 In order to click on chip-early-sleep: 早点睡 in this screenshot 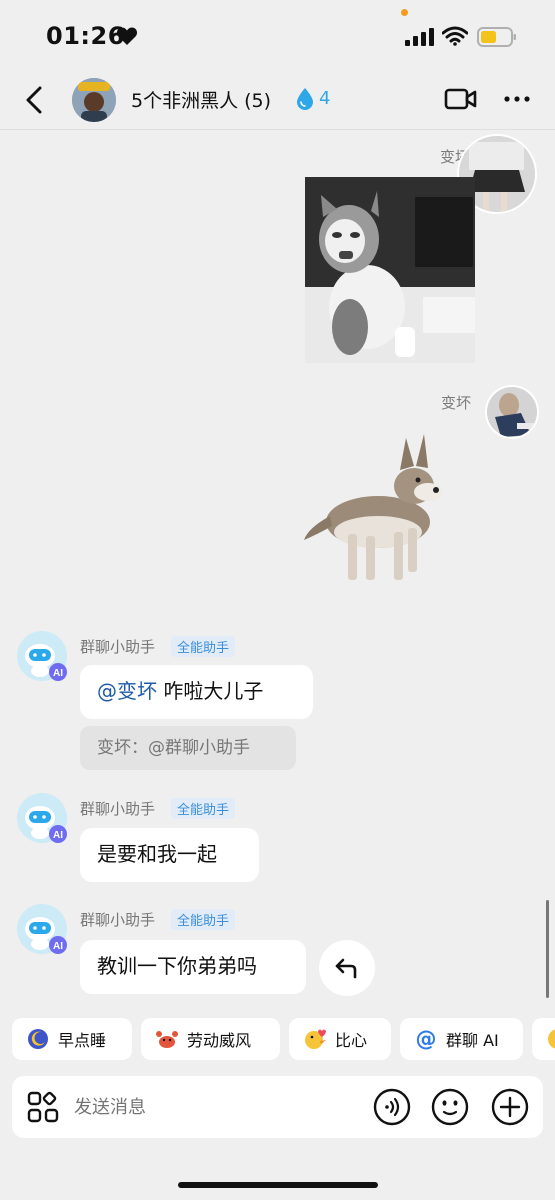, I will do `click(72, 1039)`.